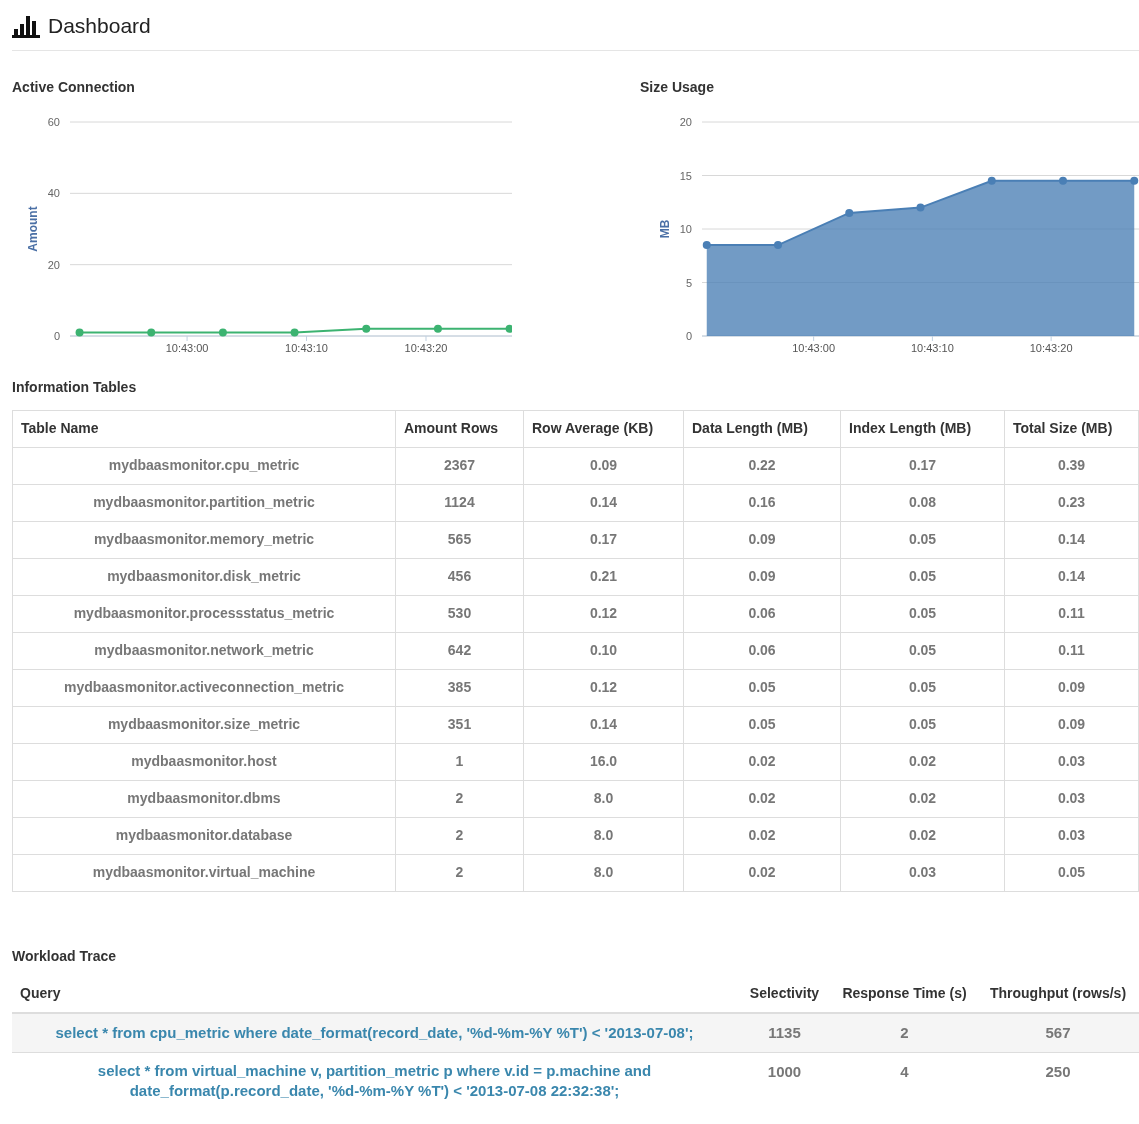  What do you see at coordinates (459, 576) in the screenshot?
I see `table-cell: 456` at bounding box center [459, 576].